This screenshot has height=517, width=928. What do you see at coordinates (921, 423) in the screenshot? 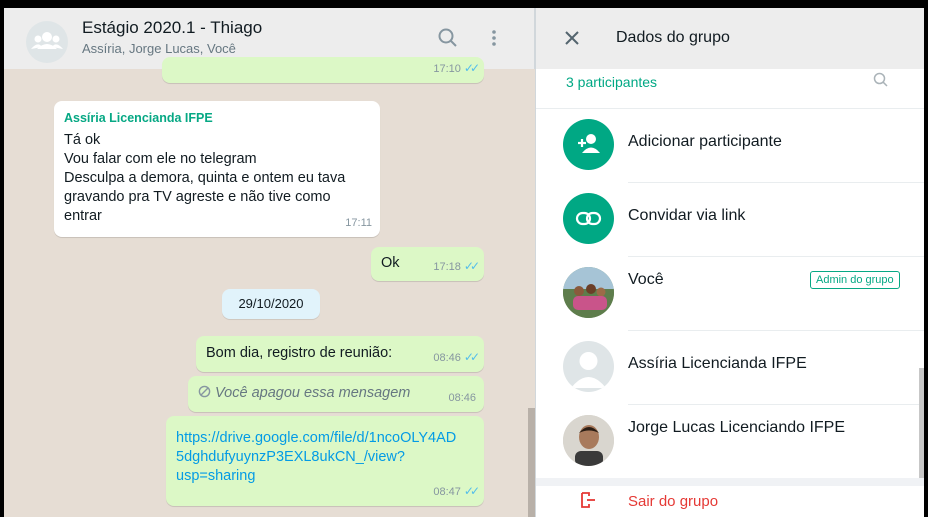
I see `panel-scrollbar` at bounding box center [921, 423].